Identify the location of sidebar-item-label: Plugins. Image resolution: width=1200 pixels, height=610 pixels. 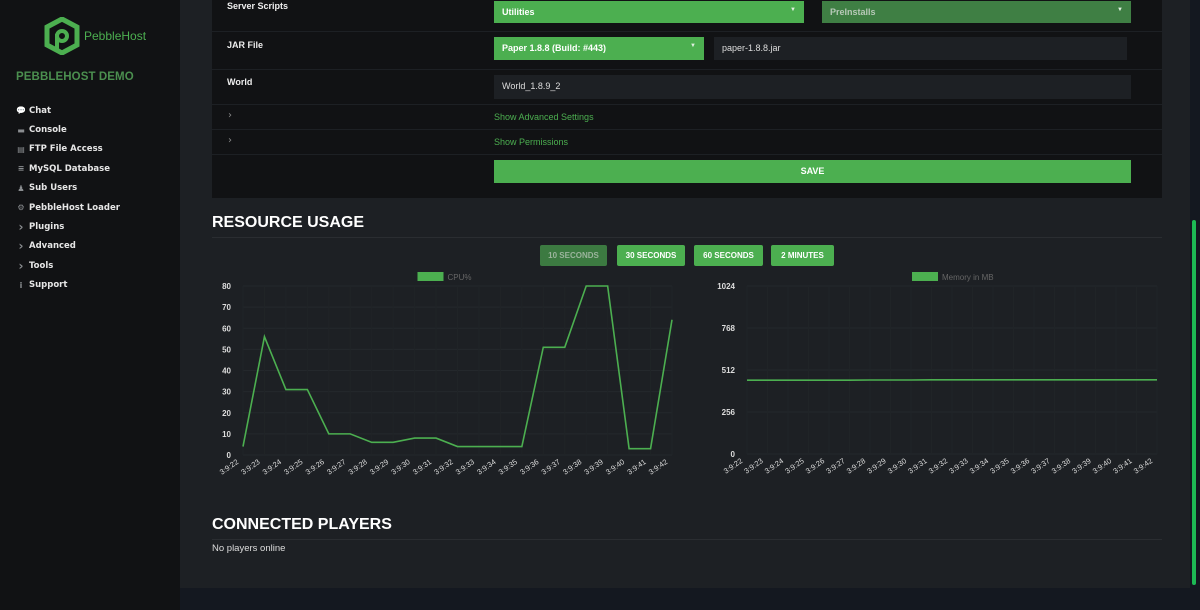
(47, 227).